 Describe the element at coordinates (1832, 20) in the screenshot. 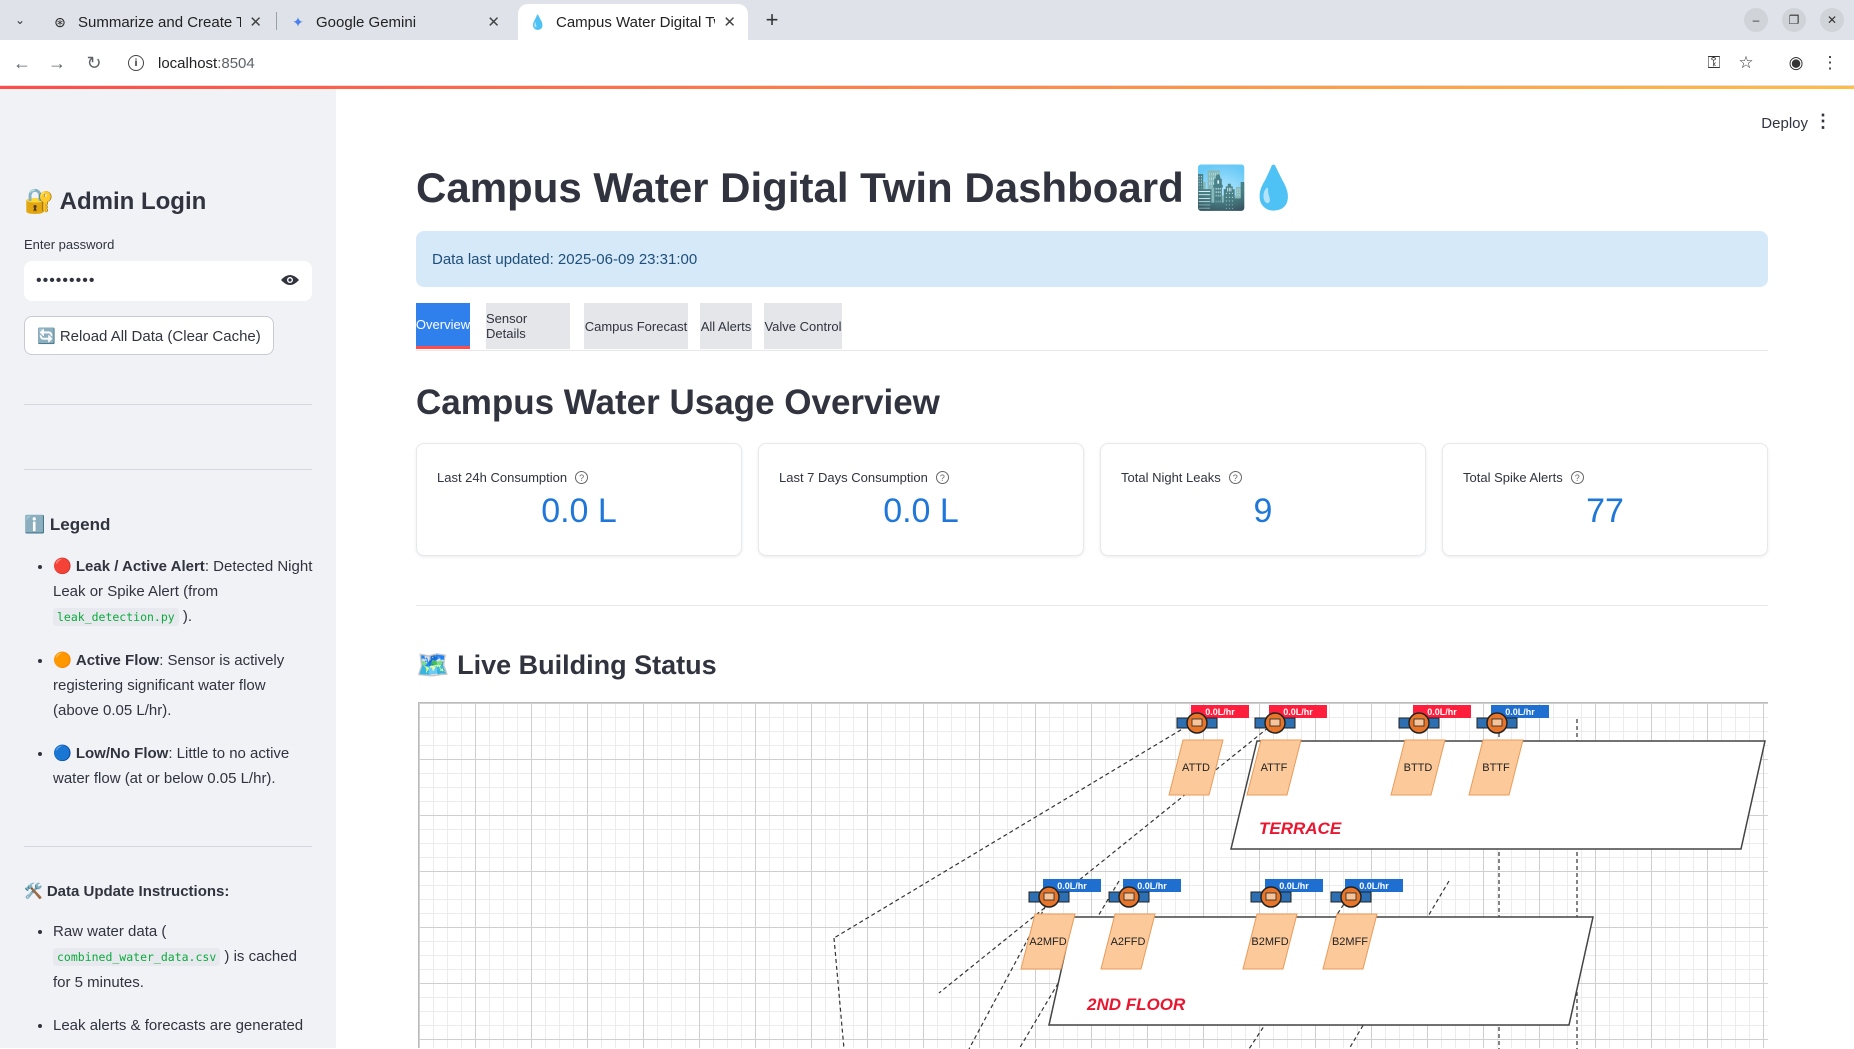

I see `close-window-icon: ✕` at that location.